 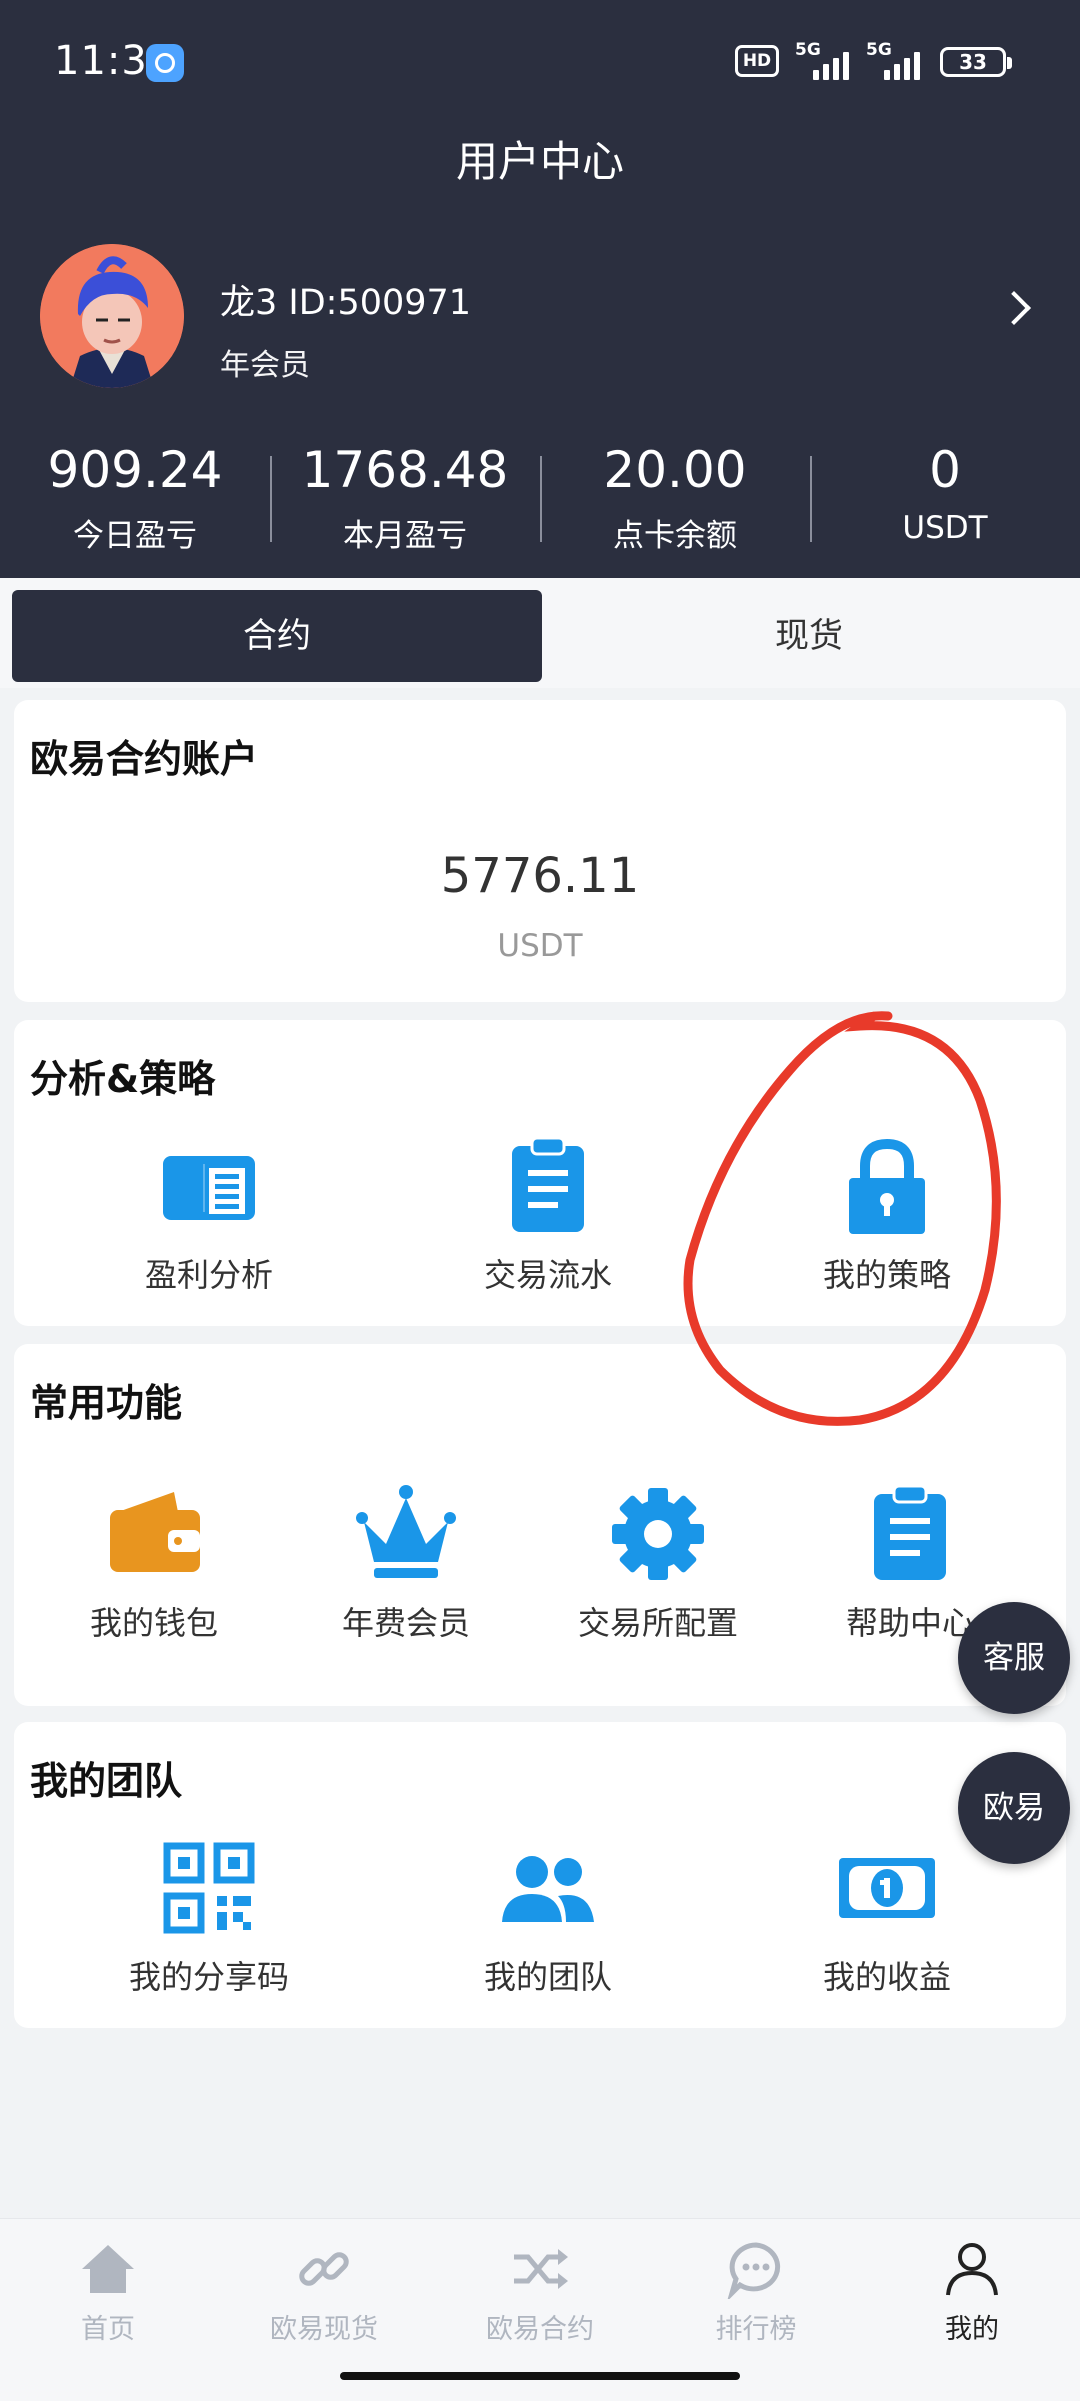 What do you see at coordinates (540, 876) in the screenshot?
I see `account-balance: 5776.11` at bounding box center [540, 876].